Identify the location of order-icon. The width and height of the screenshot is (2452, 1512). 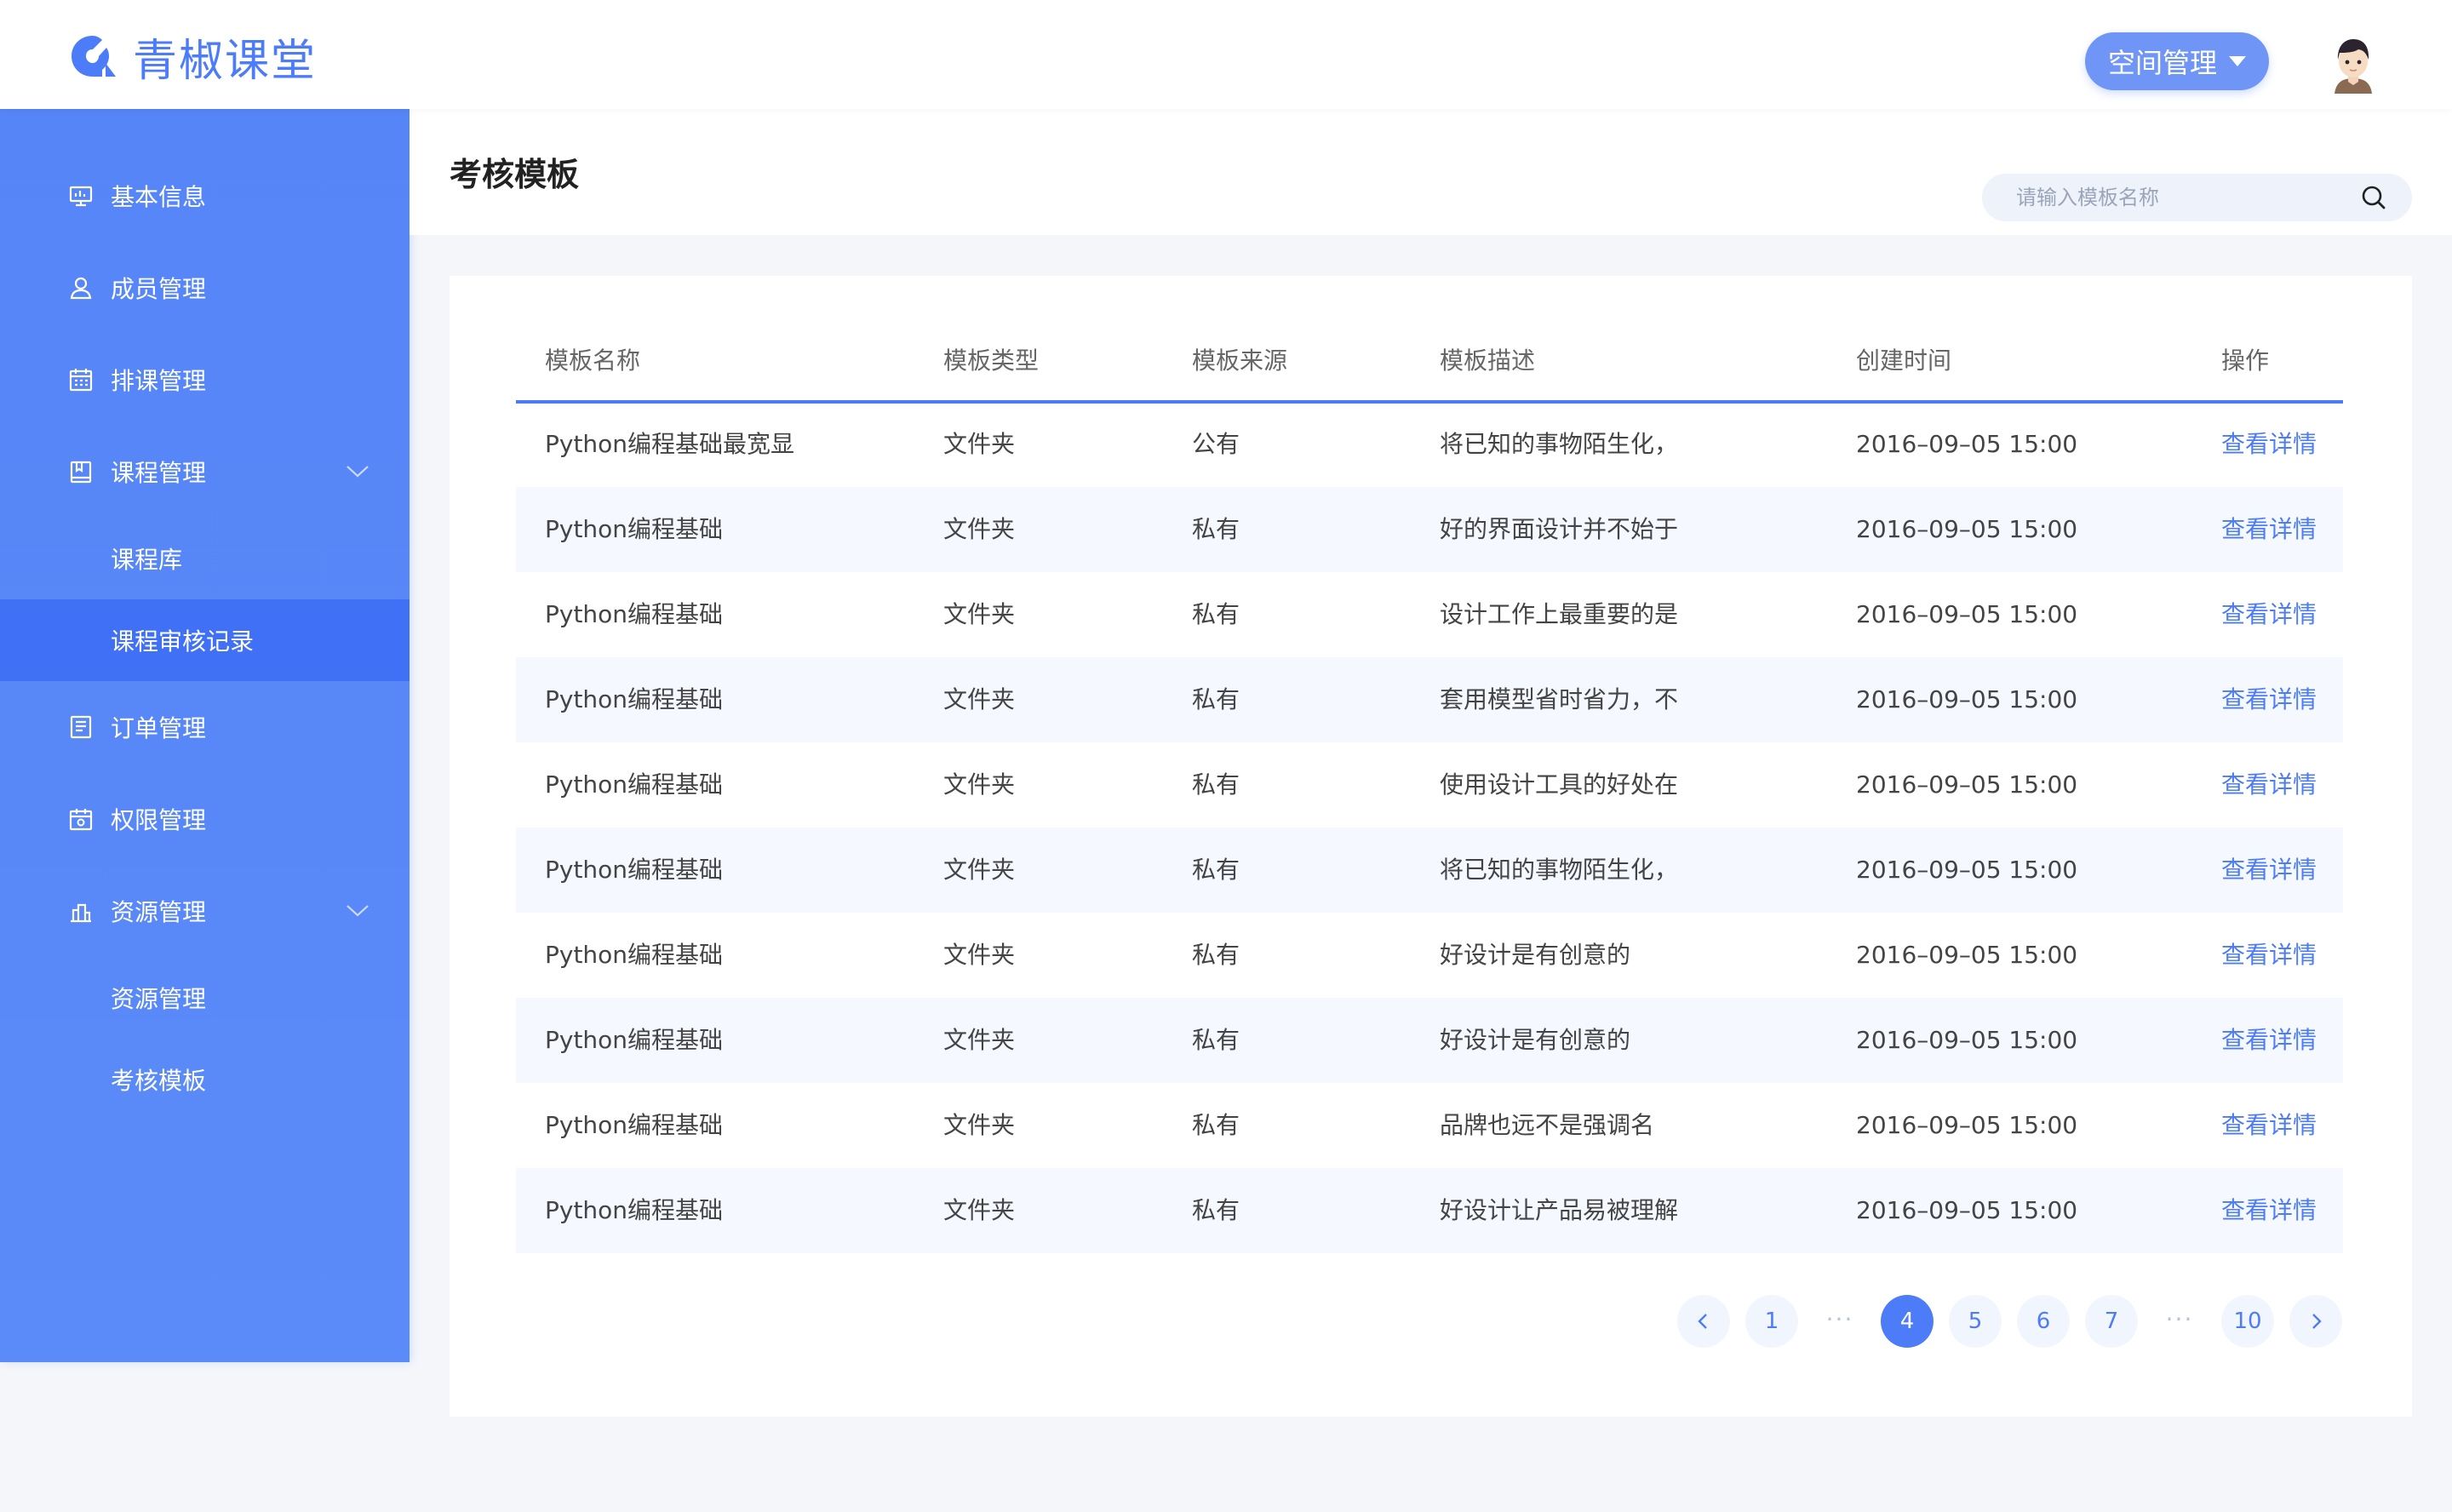
(81, 727).